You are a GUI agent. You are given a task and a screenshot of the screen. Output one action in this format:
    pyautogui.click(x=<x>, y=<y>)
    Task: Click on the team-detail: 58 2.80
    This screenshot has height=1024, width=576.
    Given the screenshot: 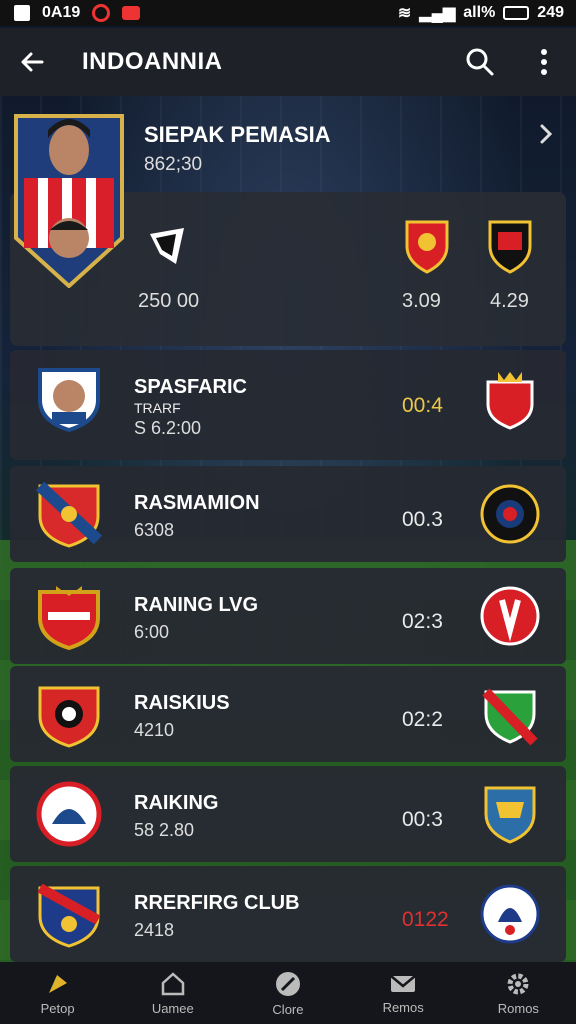 What is the action you would take?
    pyautogui.click(x=164, y=830)
    